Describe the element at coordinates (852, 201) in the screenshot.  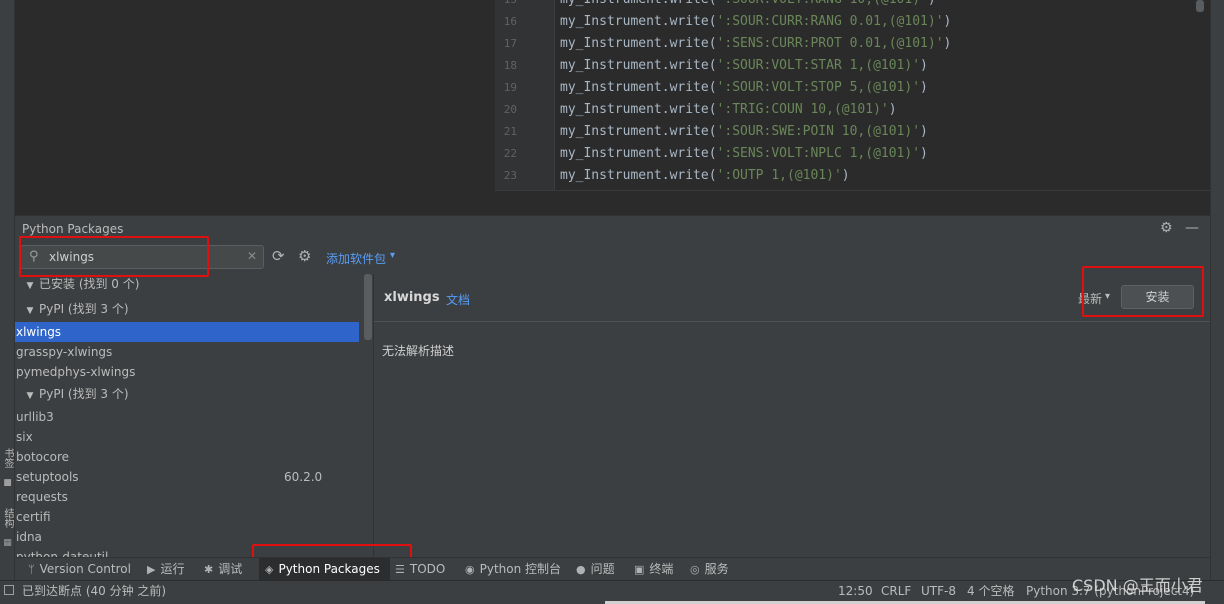
I see `editor-footer` at that location.